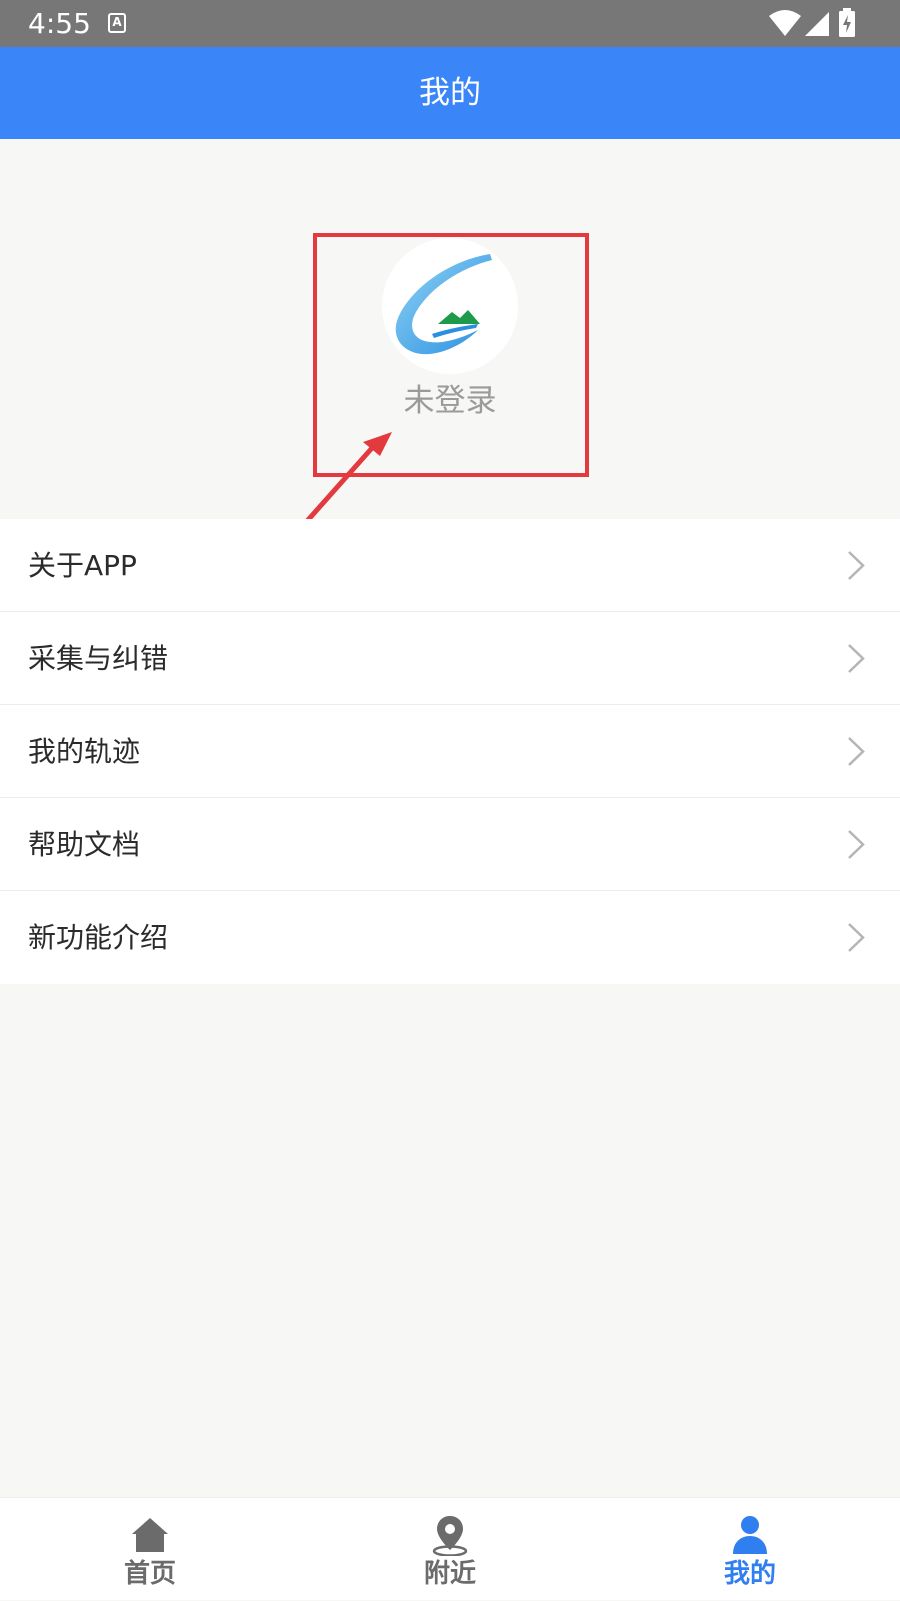 This screenshot has width=900, height=1601. I want to click on tab-home: 首页, so click(150, 1549).